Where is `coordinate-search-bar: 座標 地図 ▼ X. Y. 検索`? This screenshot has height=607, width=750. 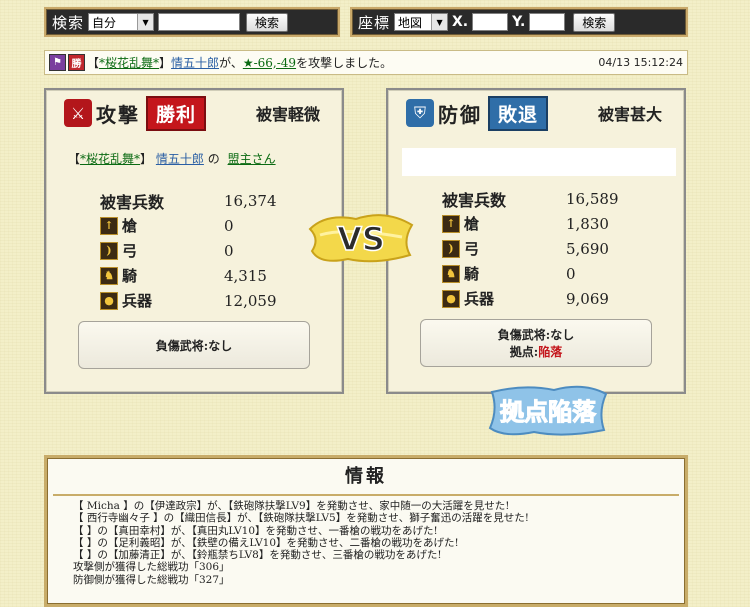
coordinate-search-bar: 座標 地図 ▼ X. Y. 検索 is located at coordinates (519, 22).